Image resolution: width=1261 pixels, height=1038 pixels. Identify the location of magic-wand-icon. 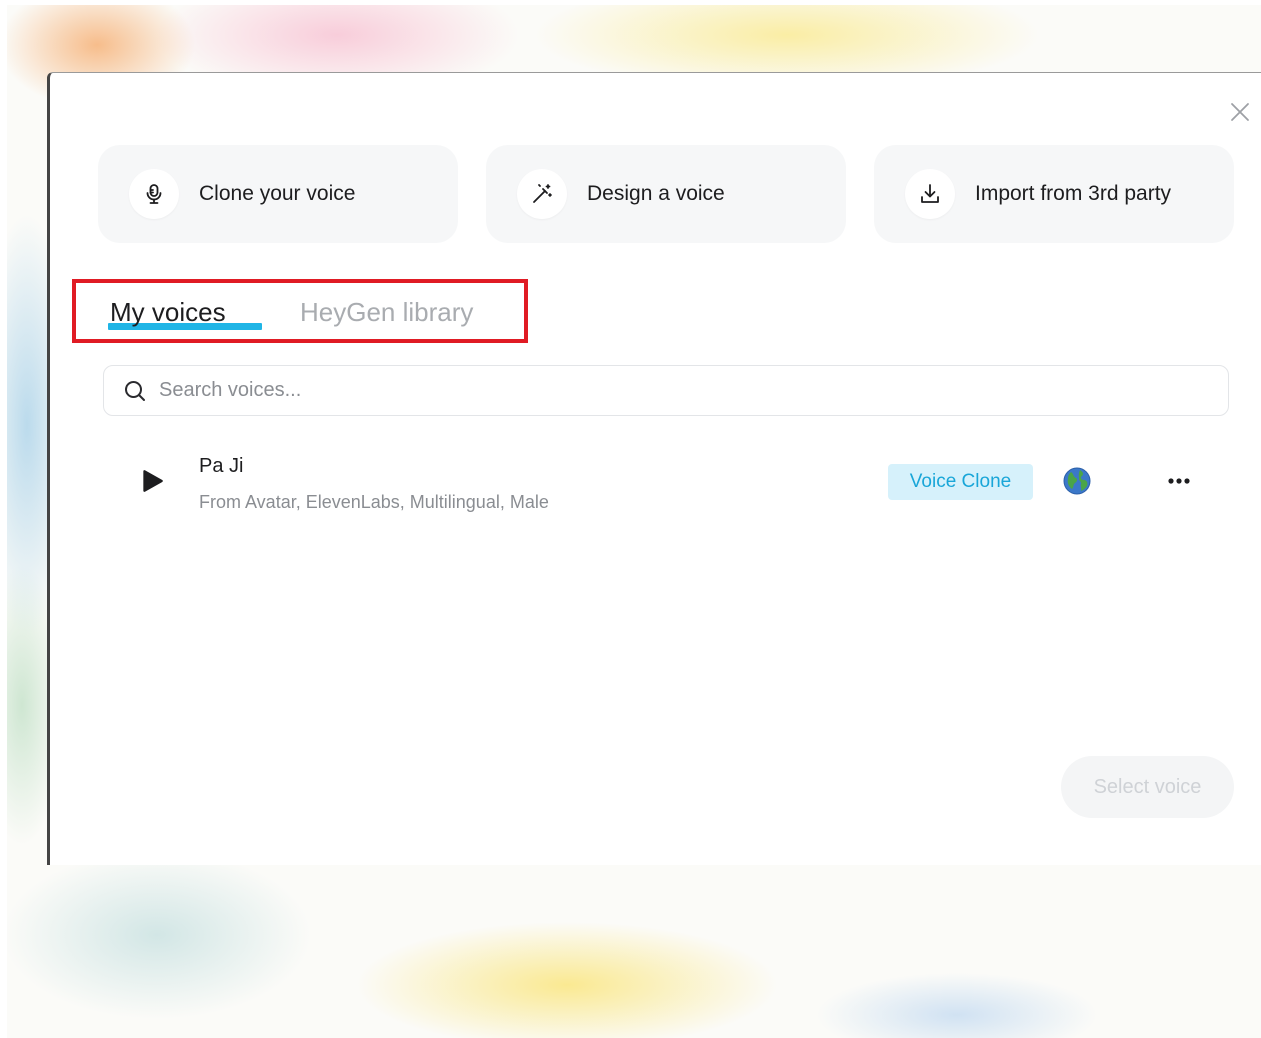
(542, 194).